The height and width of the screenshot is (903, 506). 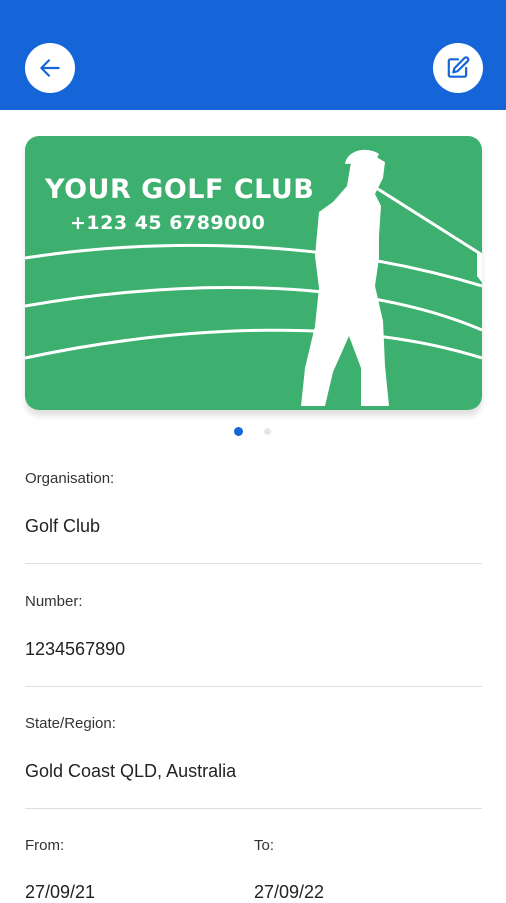 I want to click on card-club-name: YOUR GOLF CLUB, so click(x=180, y=189).